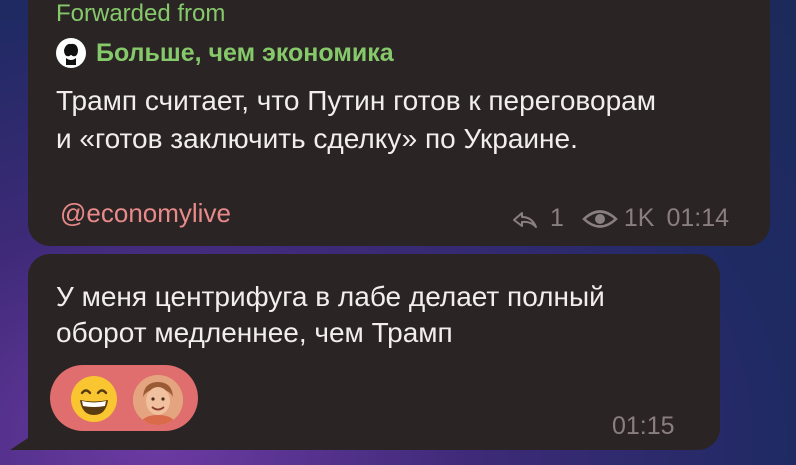  Describe the element at coordinates (254, 332) in the screenshot. I see `message-text-line: оборот медленнее, чем Трамп` at that location.